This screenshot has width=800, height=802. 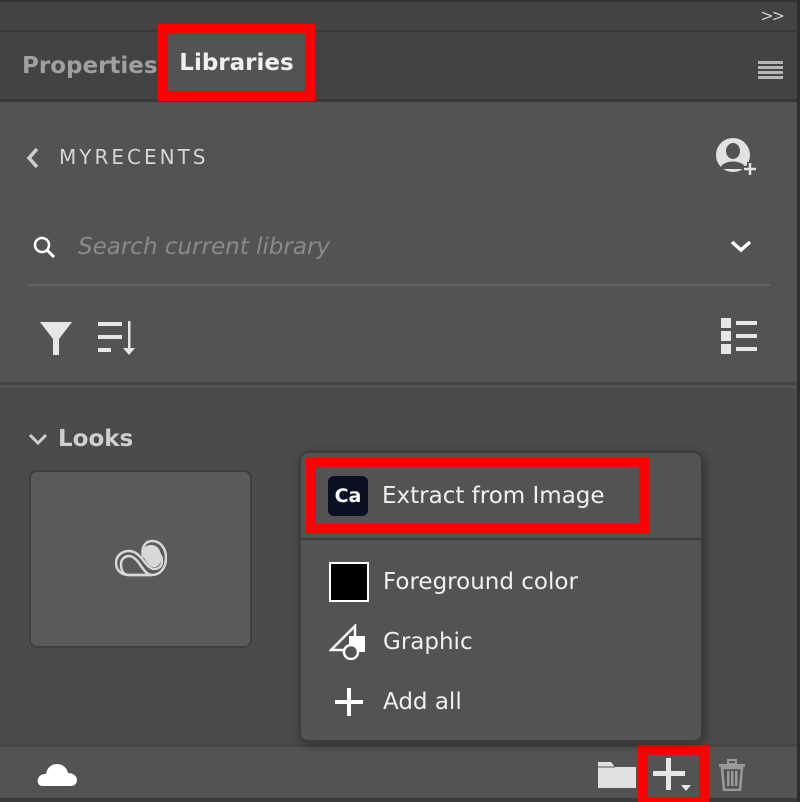 I want to click on filter-icon, so click(x=56, y=341).